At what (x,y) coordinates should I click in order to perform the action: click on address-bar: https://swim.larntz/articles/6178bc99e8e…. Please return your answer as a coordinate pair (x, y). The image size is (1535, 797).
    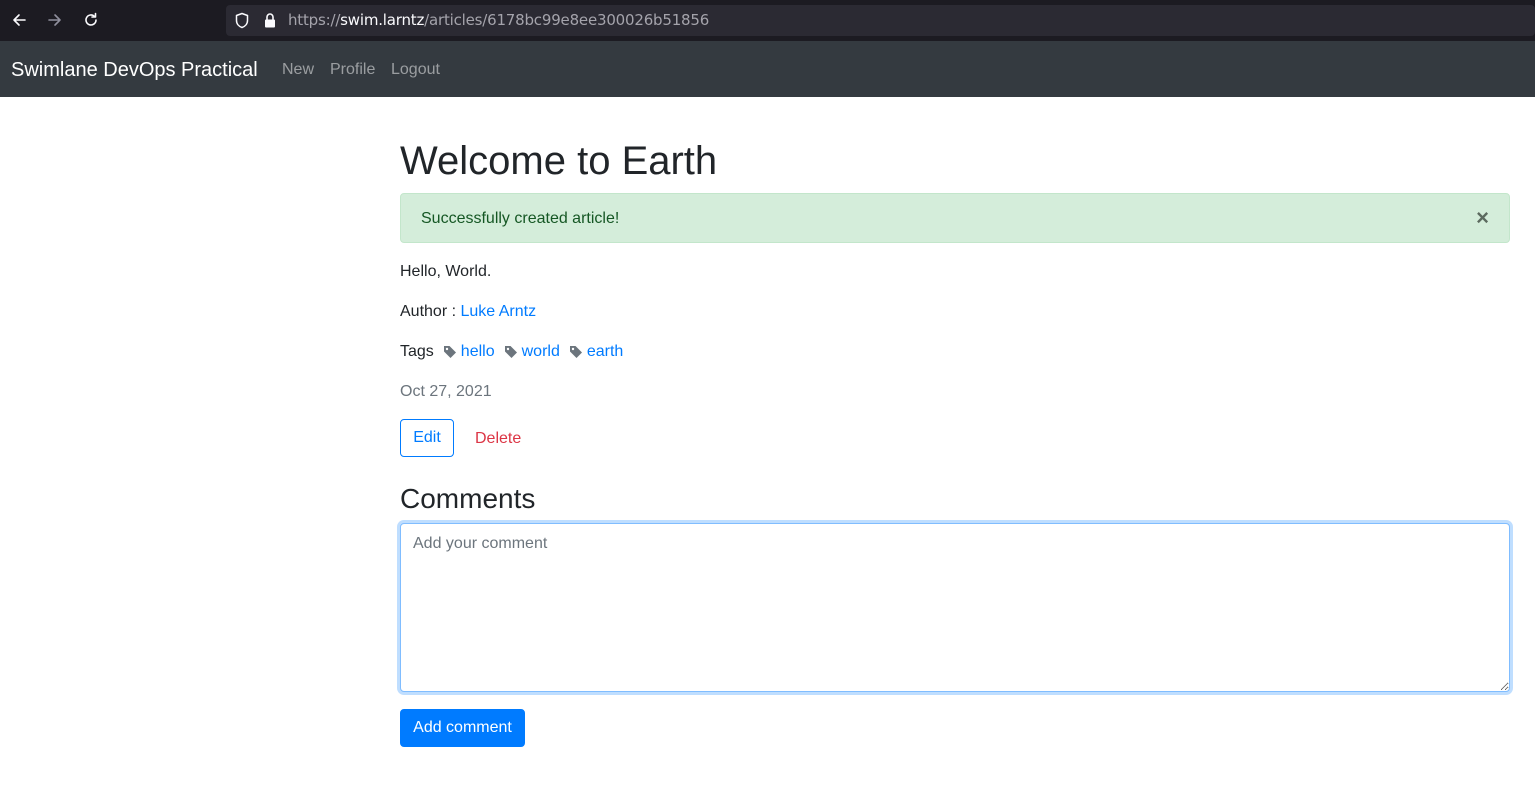
    Looking at the image, I should click on (880, 20).